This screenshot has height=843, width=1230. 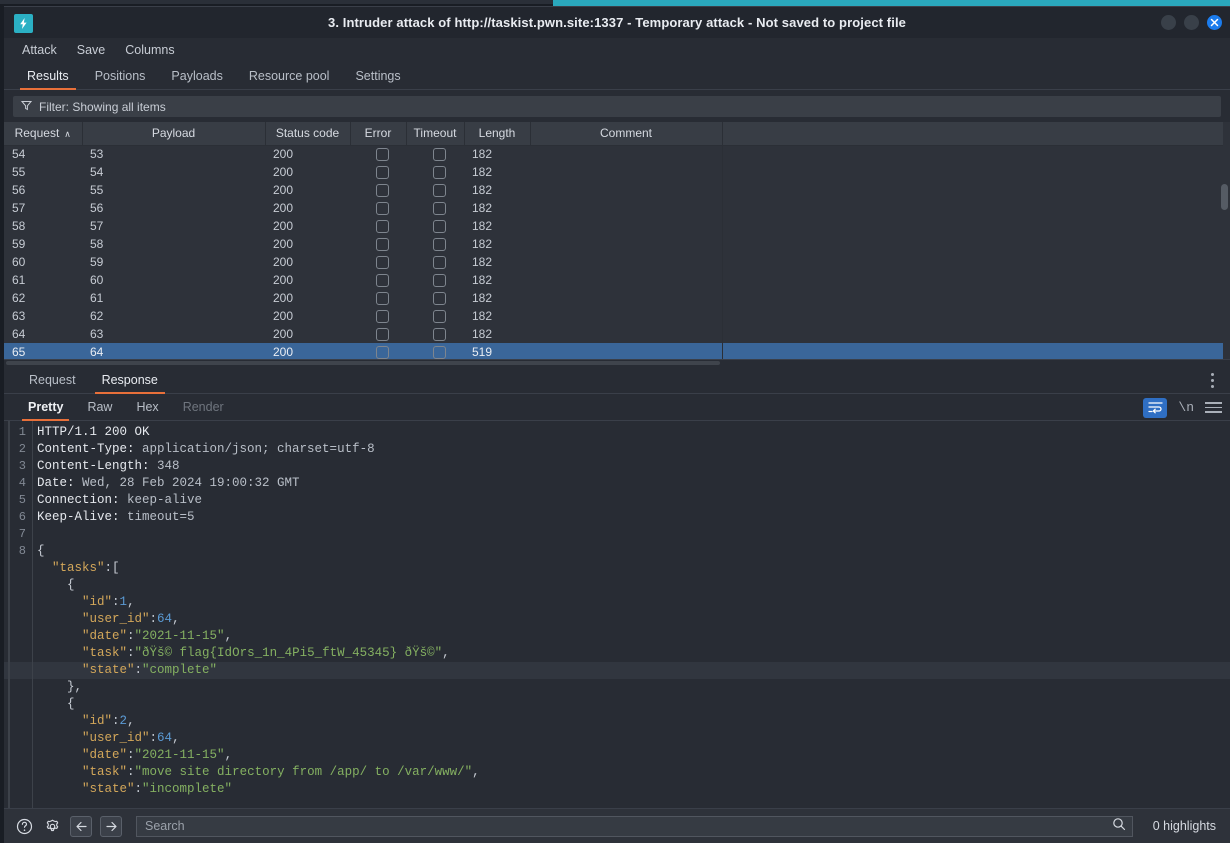 What do you see at coordinates (613, 244) in the screenshot?
I see `table-row: 59 58 200 182` at bounding box center [613, 244].